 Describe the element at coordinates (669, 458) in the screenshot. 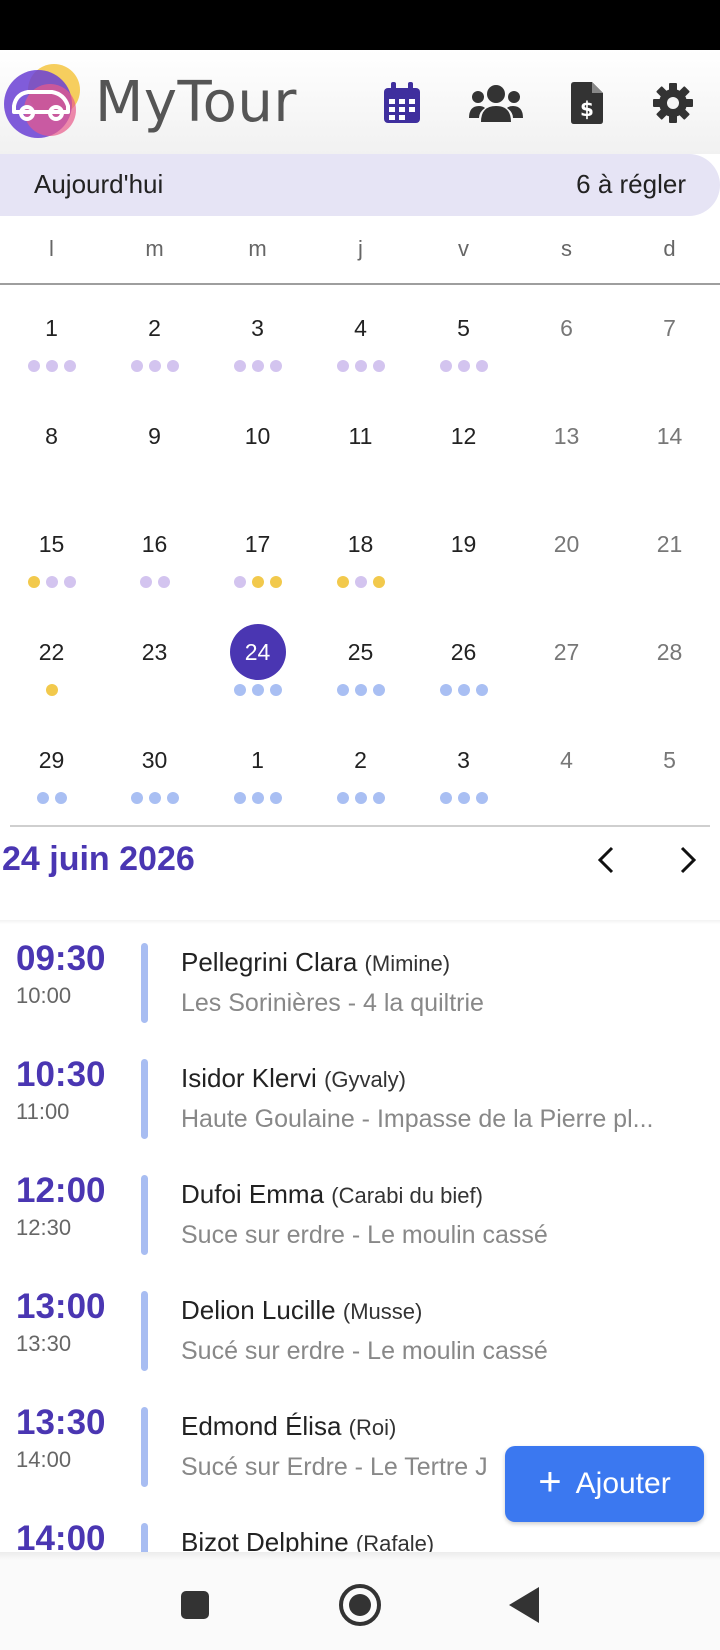

I see `calendar-day: 14` at that location.